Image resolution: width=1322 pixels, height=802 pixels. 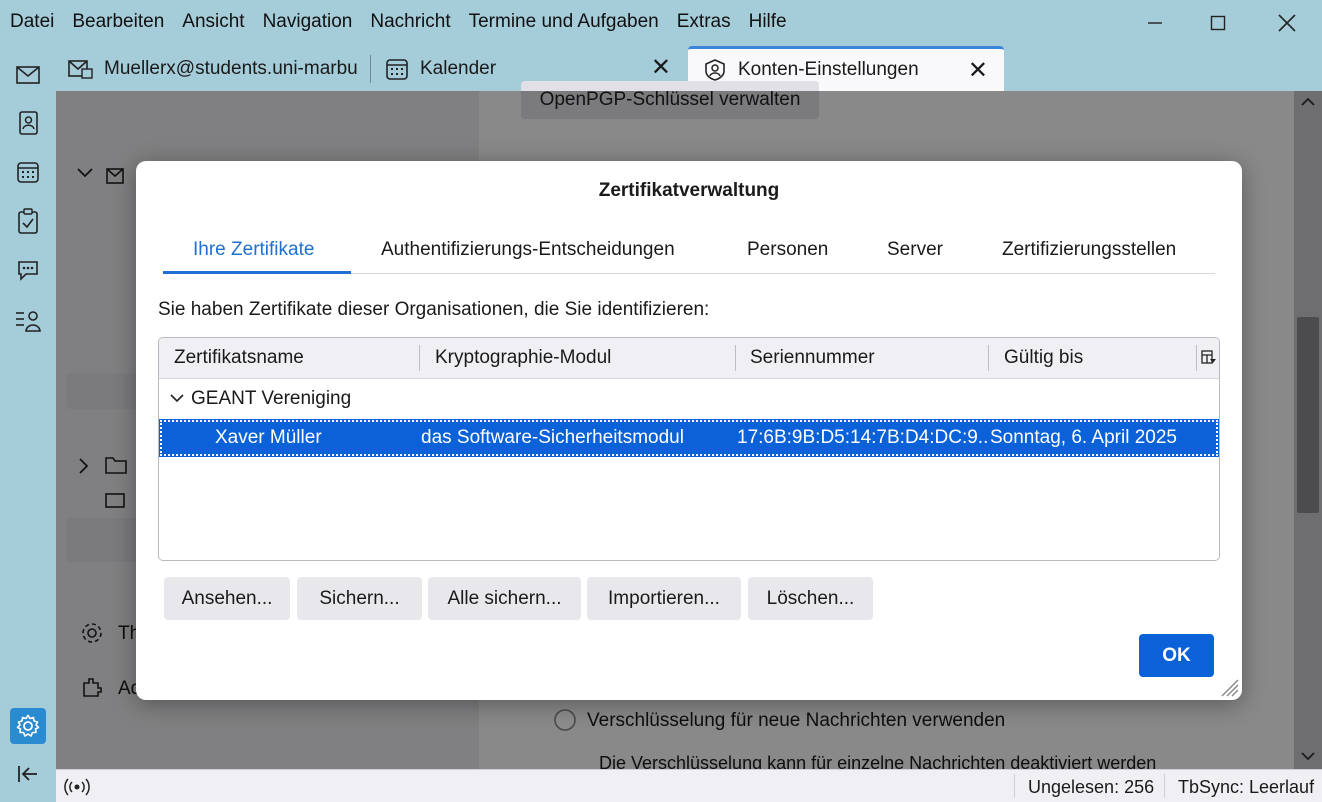 What do you see at coordinates (28, 320) in the screenshot?
I see `contacts-sidebar-icon` at bounding box center [28, 320].